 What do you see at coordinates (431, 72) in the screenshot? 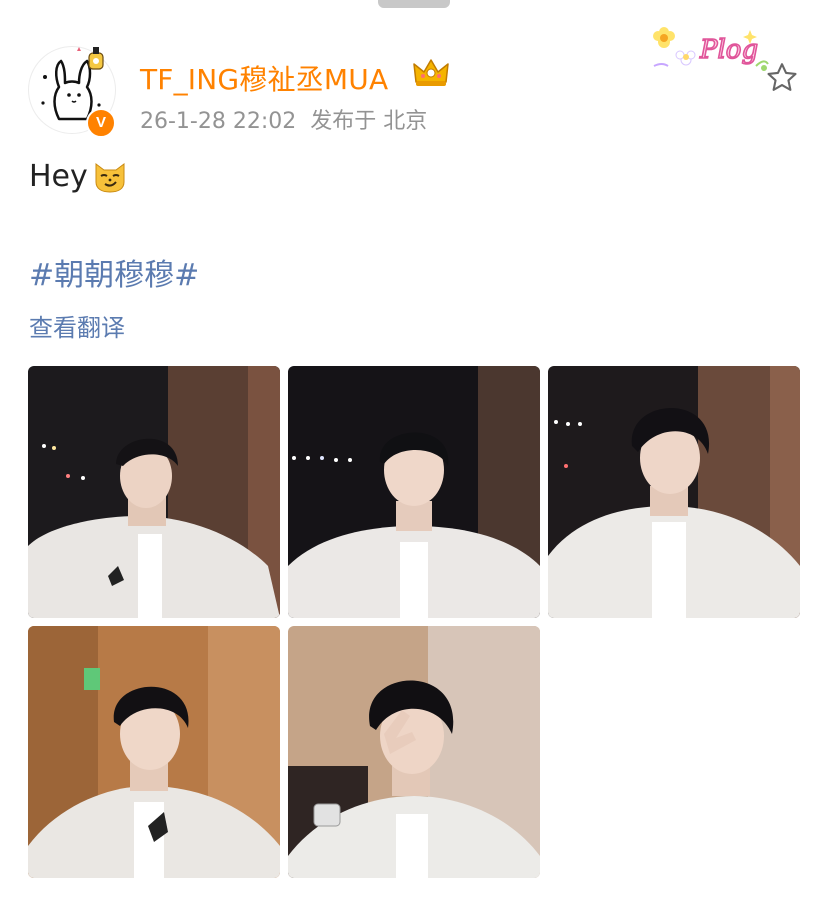
I see `crown-icon` at bounding box center [431, 72].